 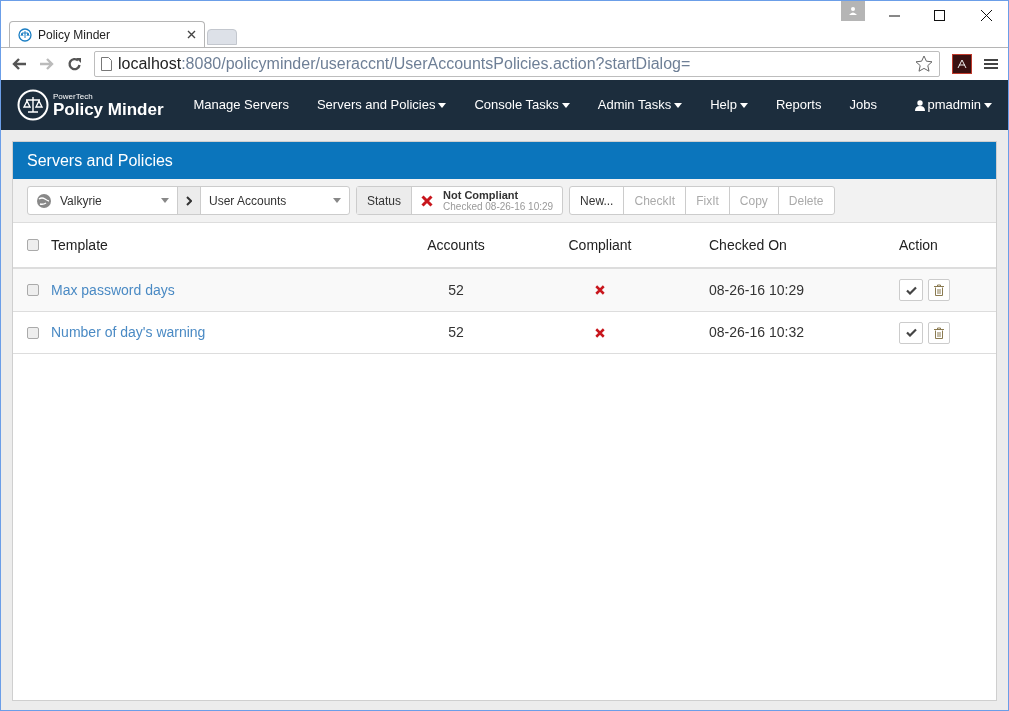 I want to click on nav-item: Console Tasks, so click(x=522, y=105).